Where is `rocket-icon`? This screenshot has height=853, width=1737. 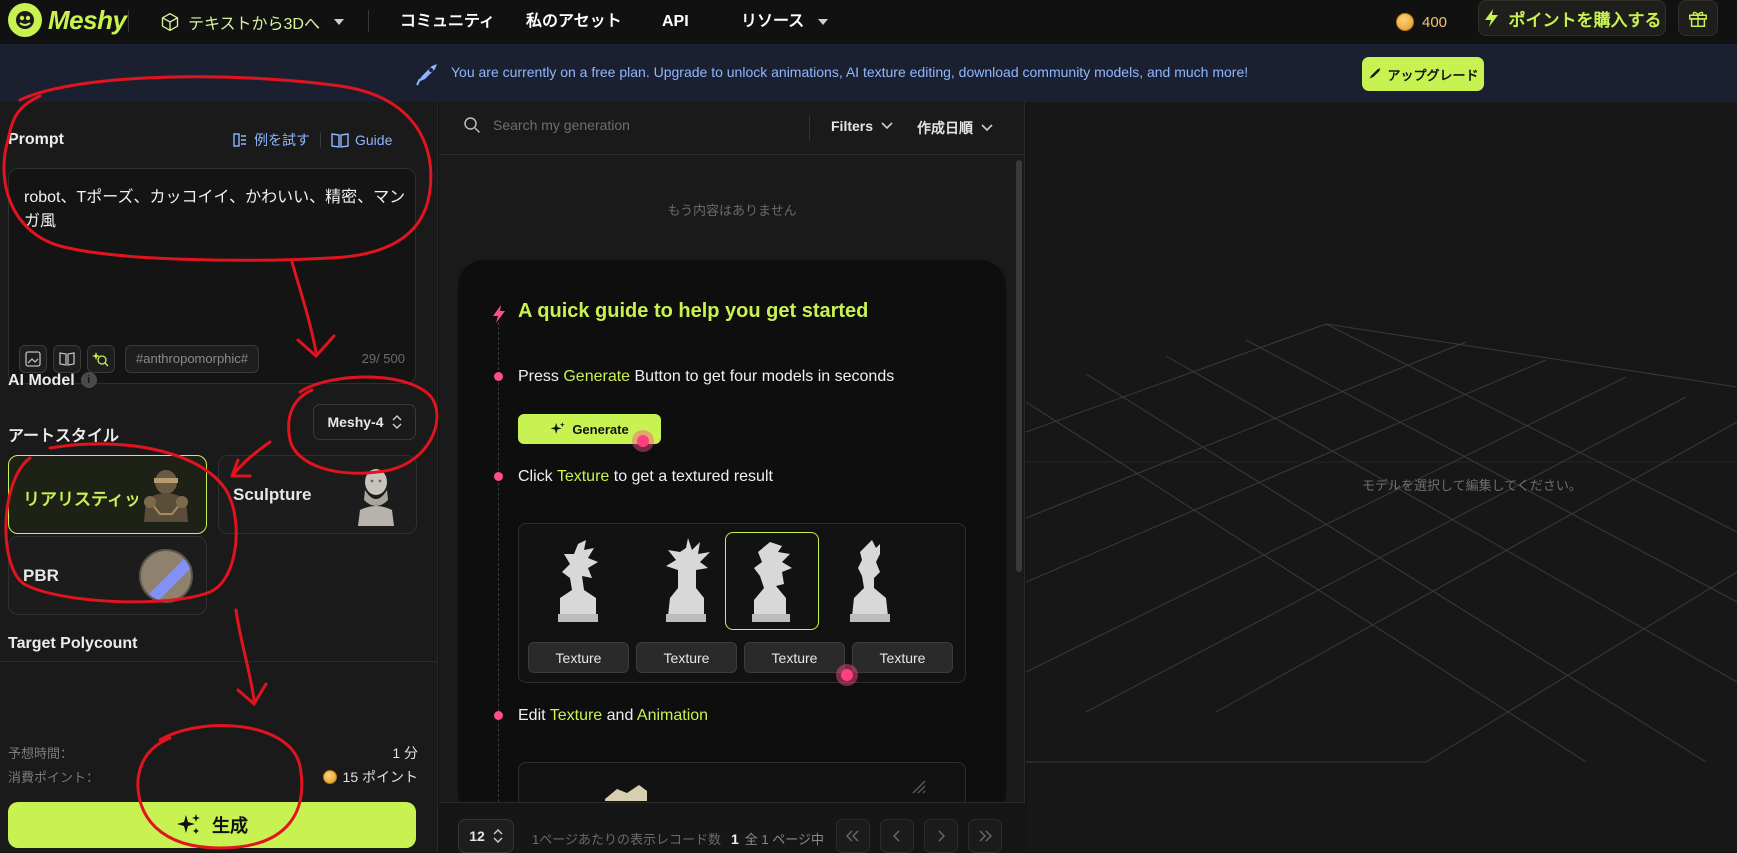
rocket-icon is located at coordinates (426, 75).